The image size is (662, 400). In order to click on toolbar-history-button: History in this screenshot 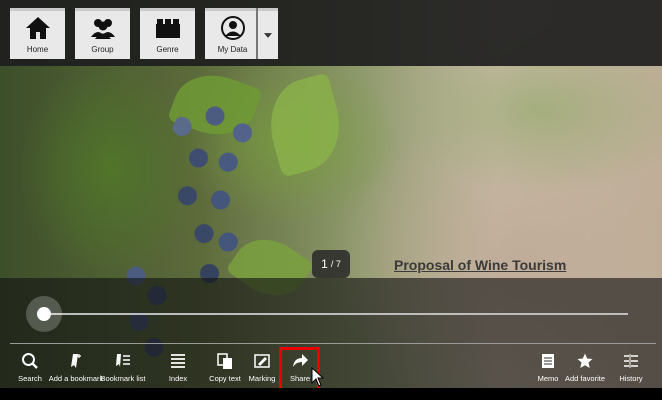, I will do `click(631, 367)`.